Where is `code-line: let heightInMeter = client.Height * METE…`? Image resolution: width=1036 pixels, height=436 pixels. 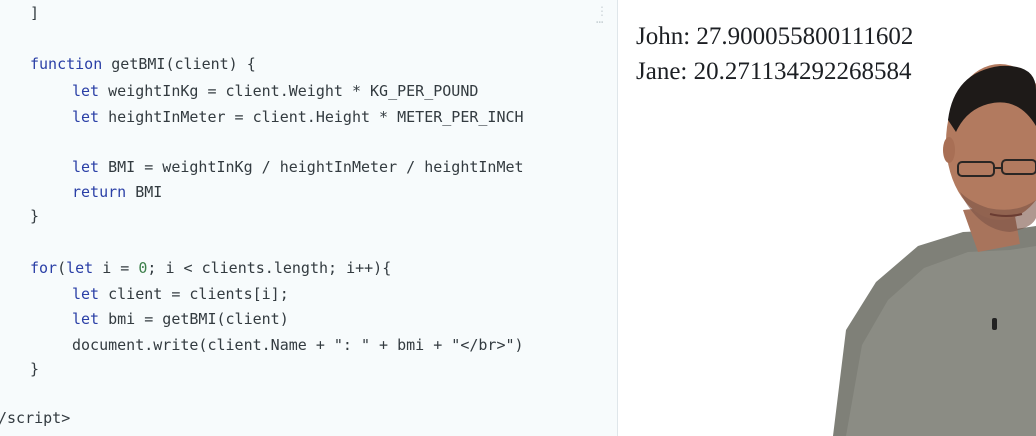
code-line: let heightInMeter = client.Height * METE… is located at coordinates (298, 117).